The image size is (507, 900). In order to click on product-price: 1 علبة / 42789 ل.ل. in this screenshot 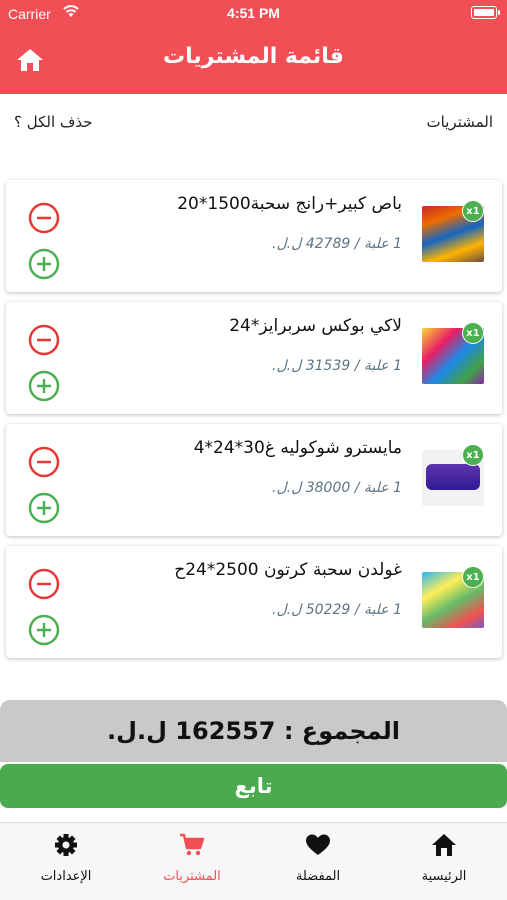, I will do `click(337, 244)`.